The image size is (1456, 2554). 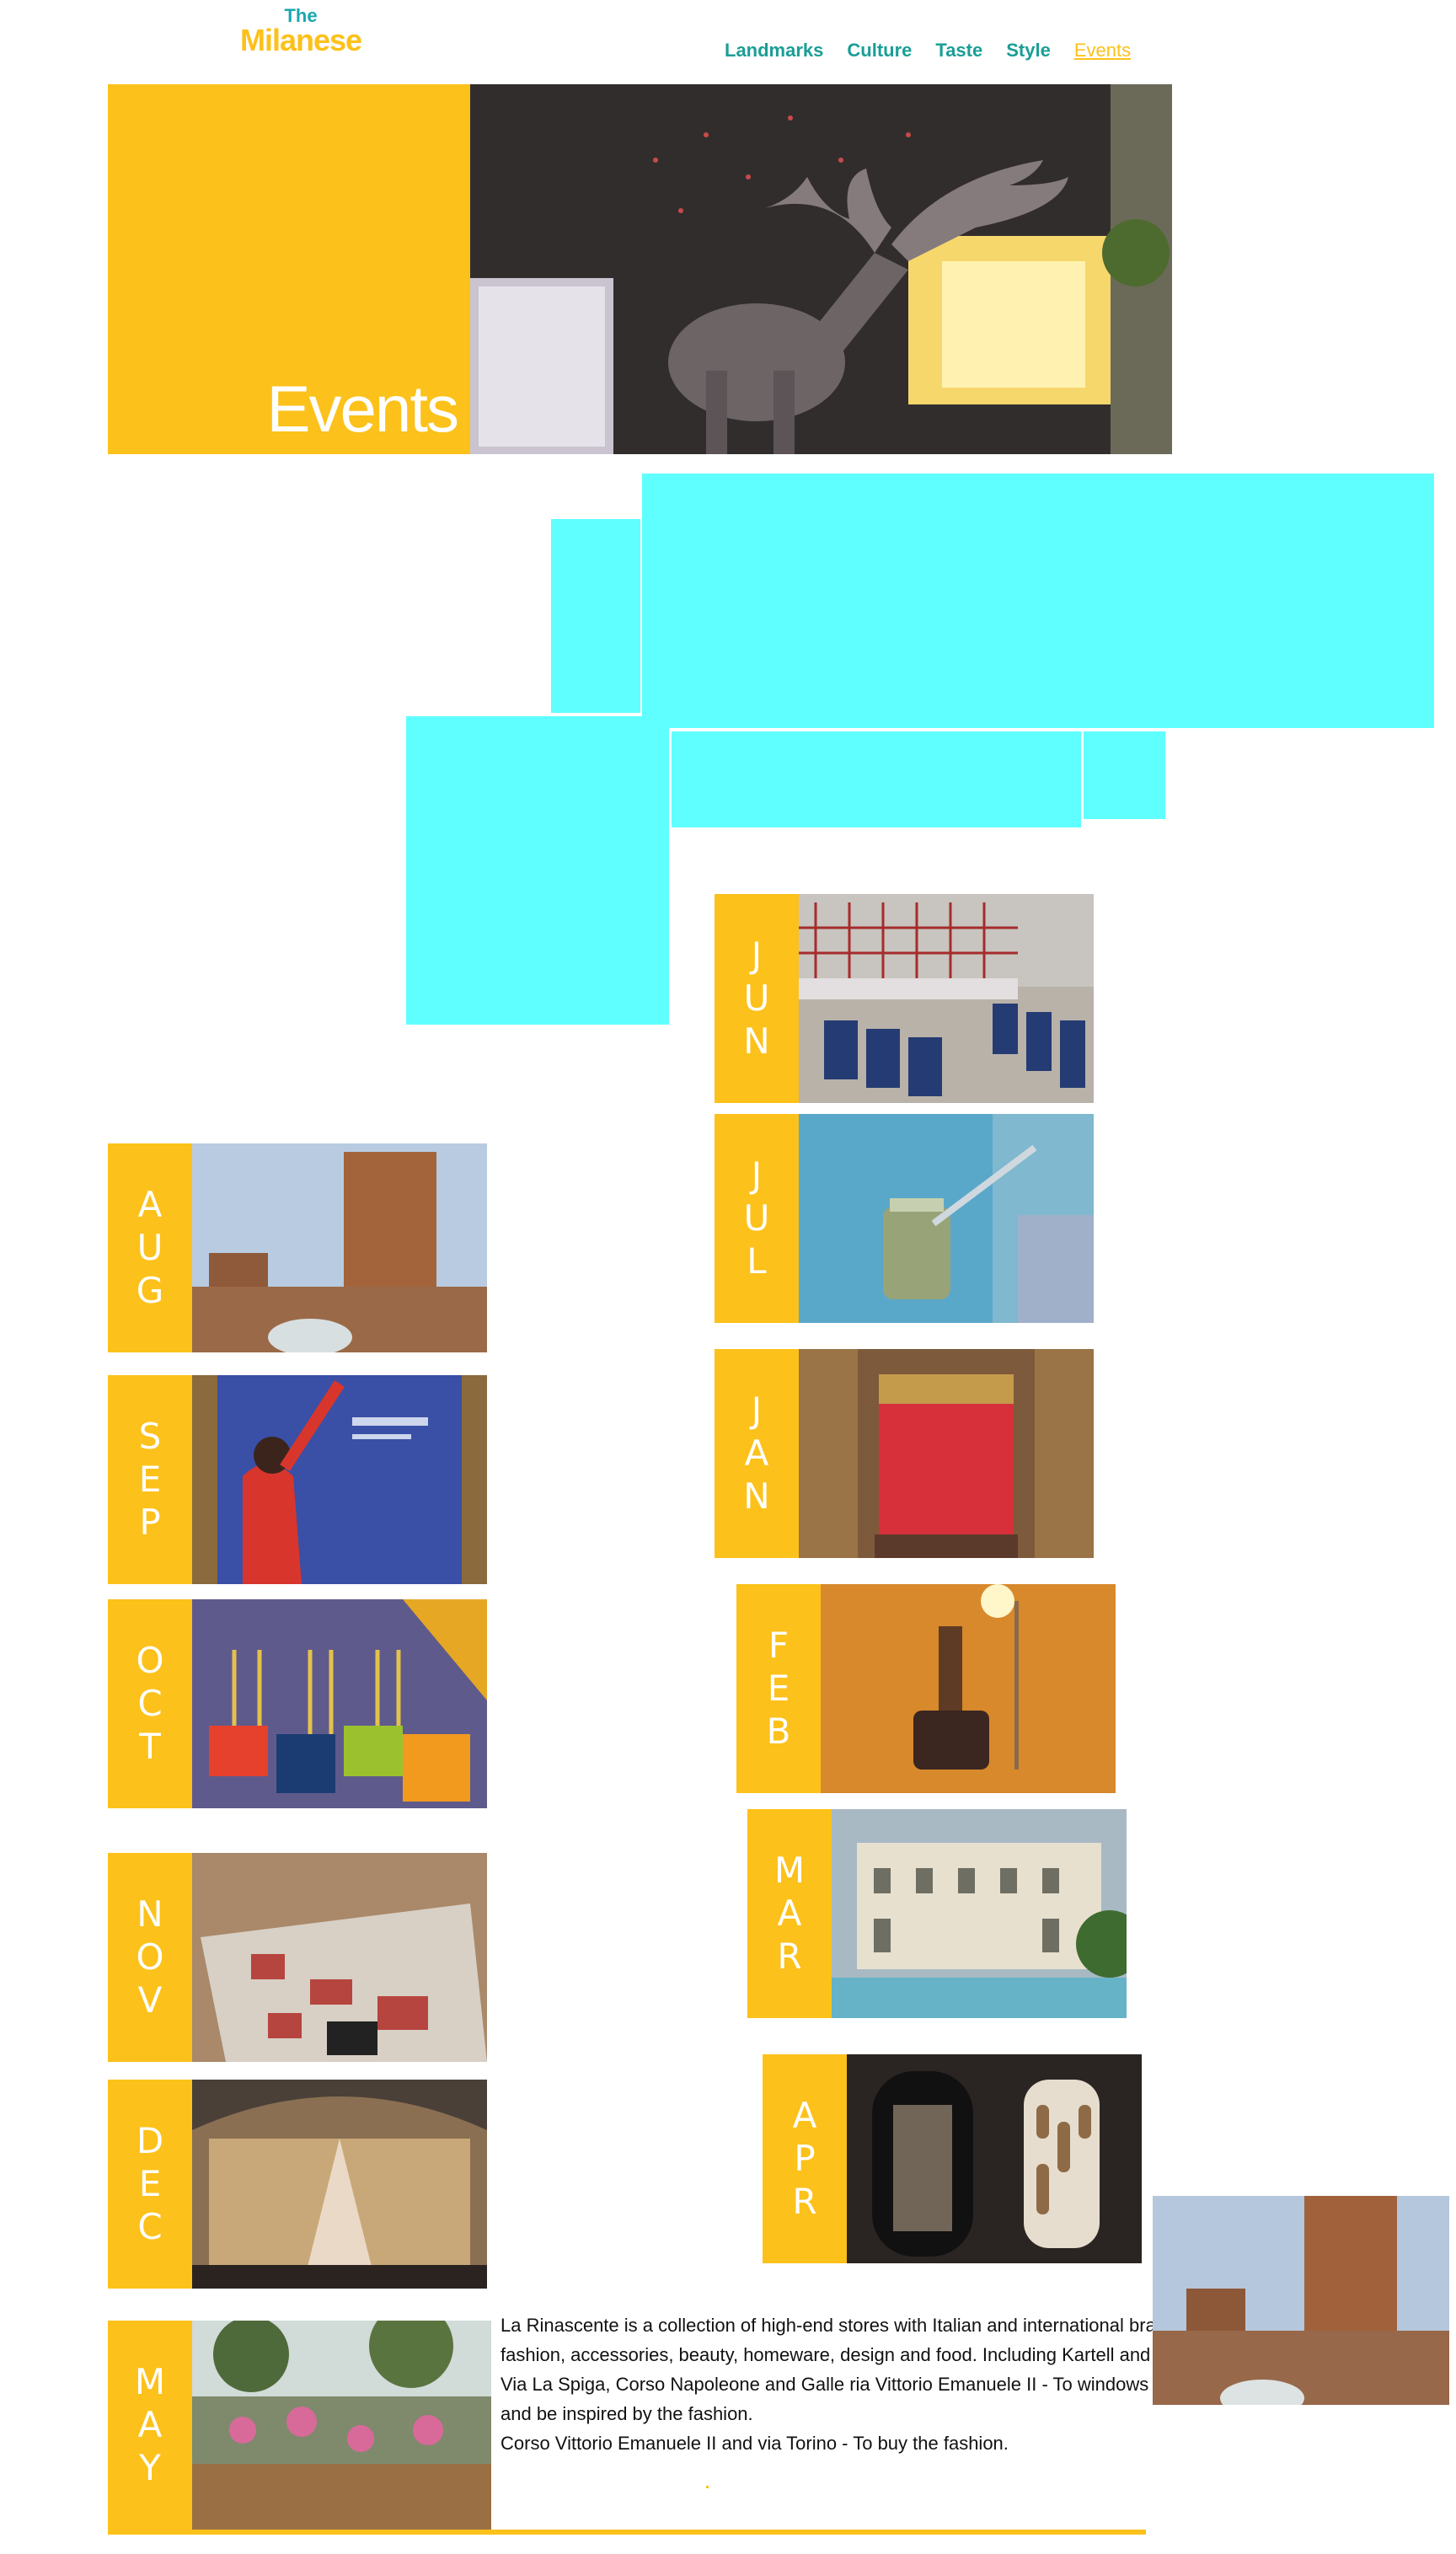 What do you see at coordinates (958, 51) in the screenshot?
I see `nav-taste: Taste` at bounding box center [958, 51].